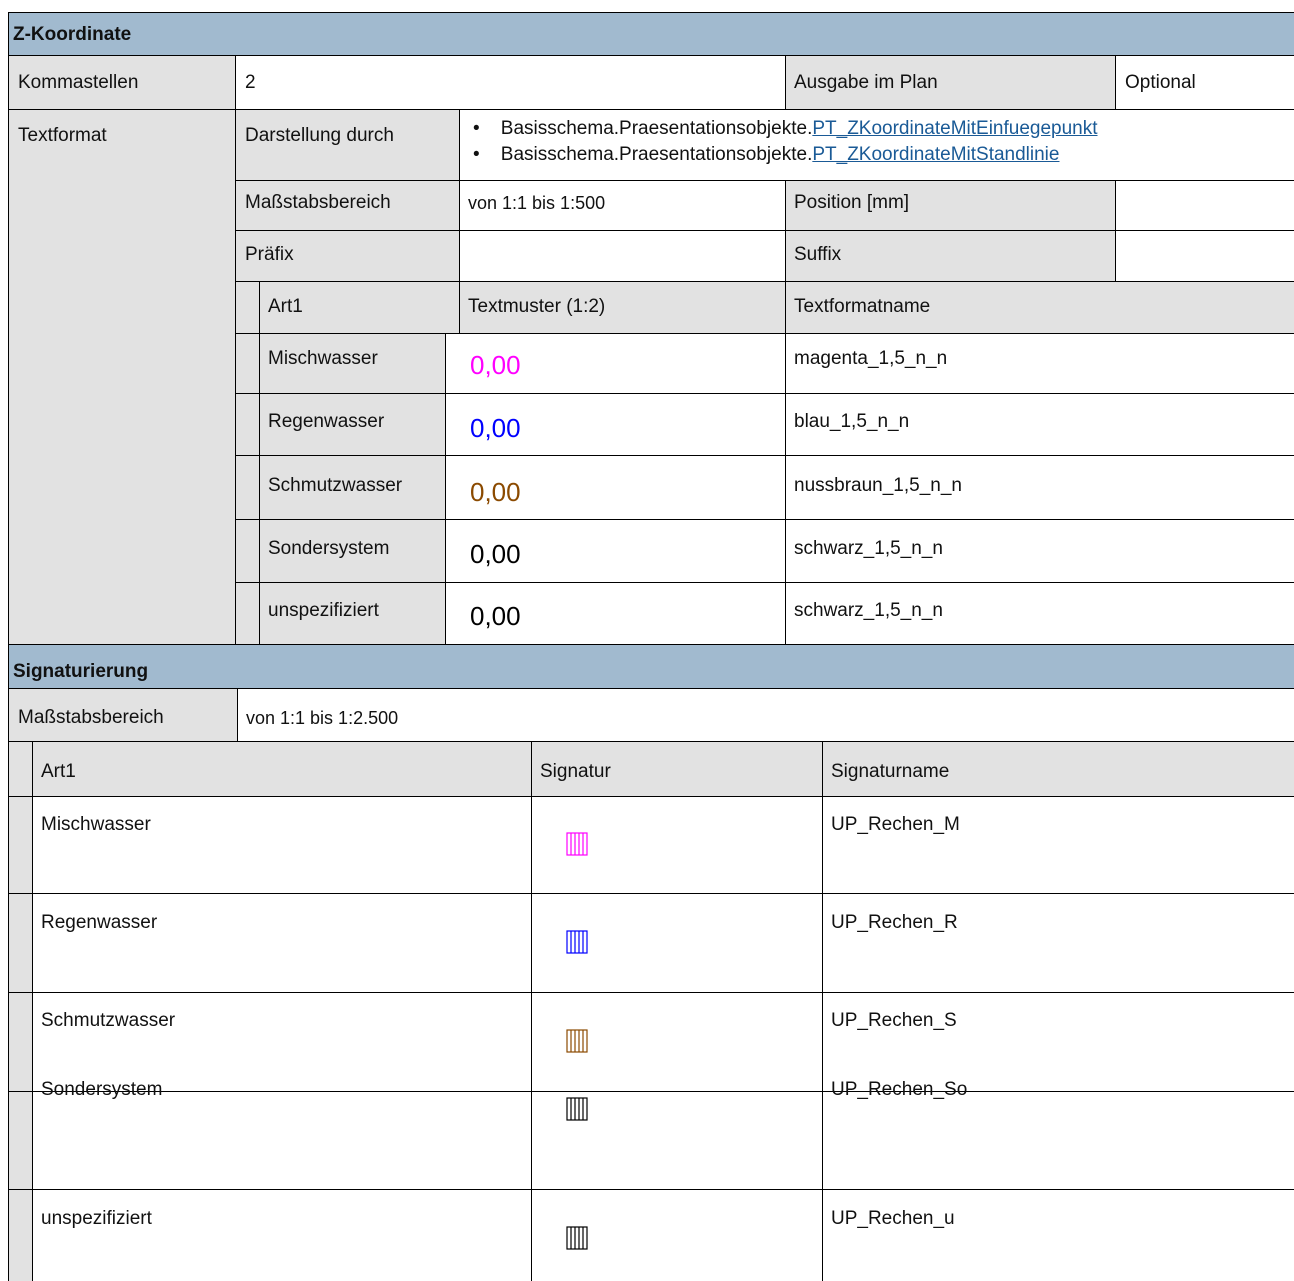  What do you see at coordinates (62, 135) in the screenshot?
I see `textformat-label: Textformat` at bounding box center [62, 135].